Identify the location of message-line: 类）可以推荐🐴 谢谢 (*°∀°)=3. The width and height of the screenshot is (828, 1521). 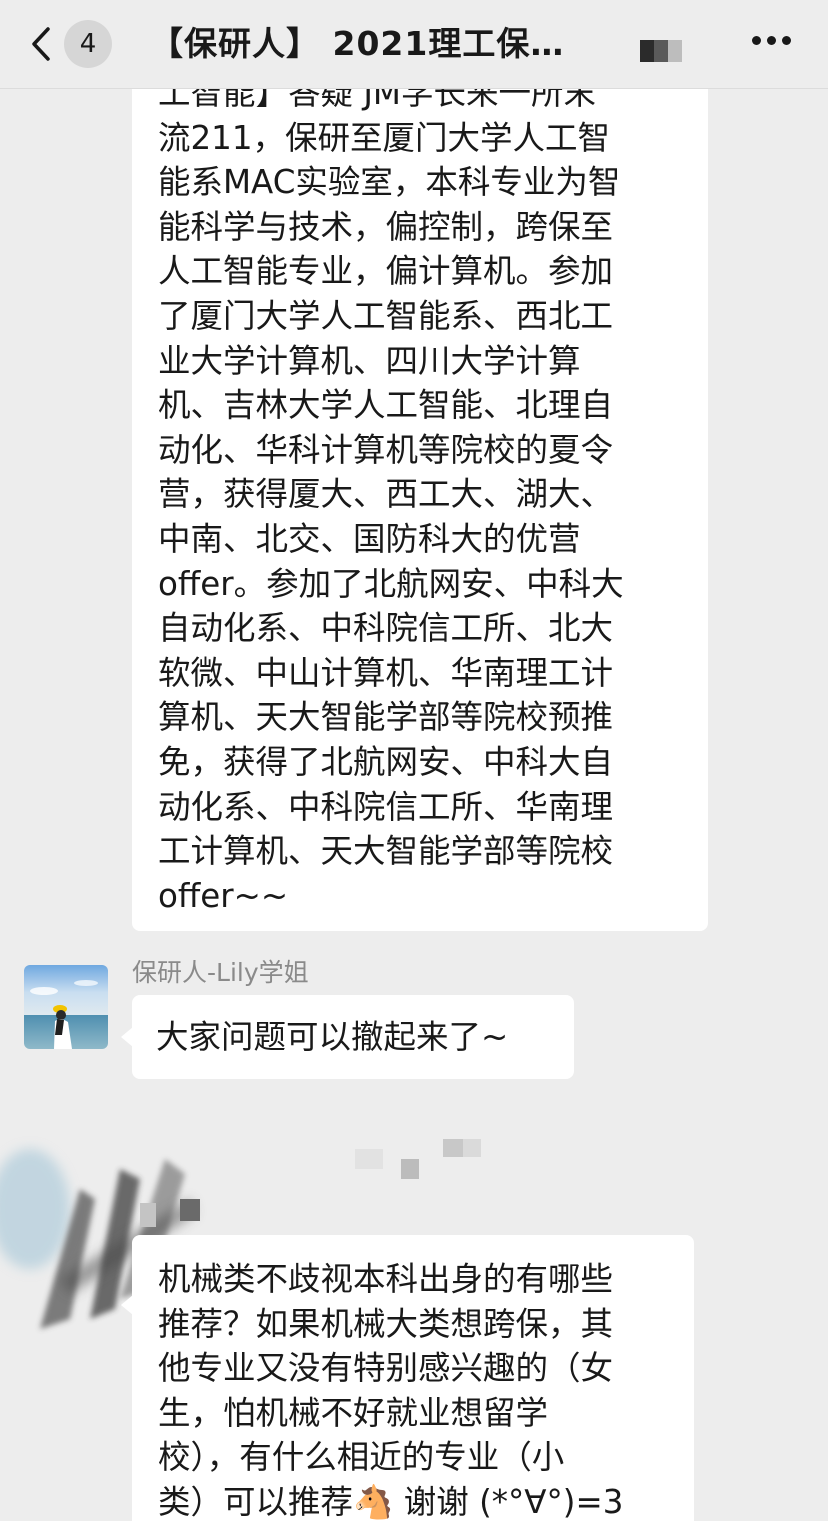
(391, 1501).